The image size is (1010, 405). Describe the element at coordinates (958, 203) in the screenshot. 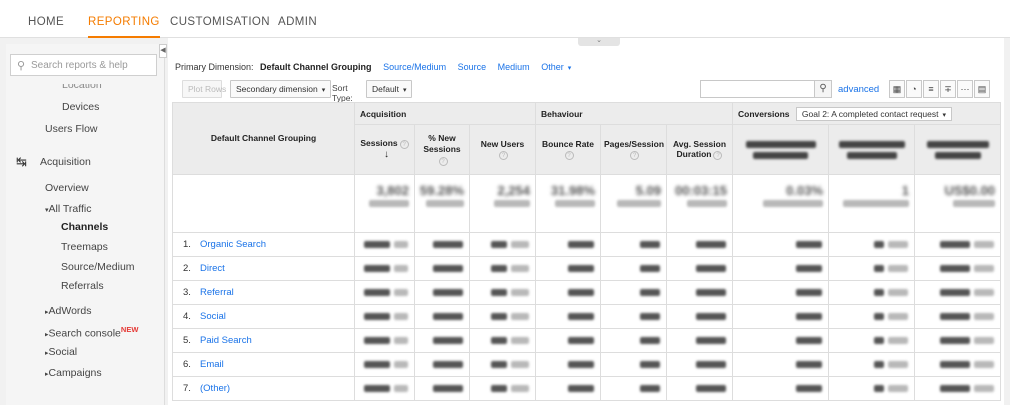

I see `total-value: US$0.00` at that location.